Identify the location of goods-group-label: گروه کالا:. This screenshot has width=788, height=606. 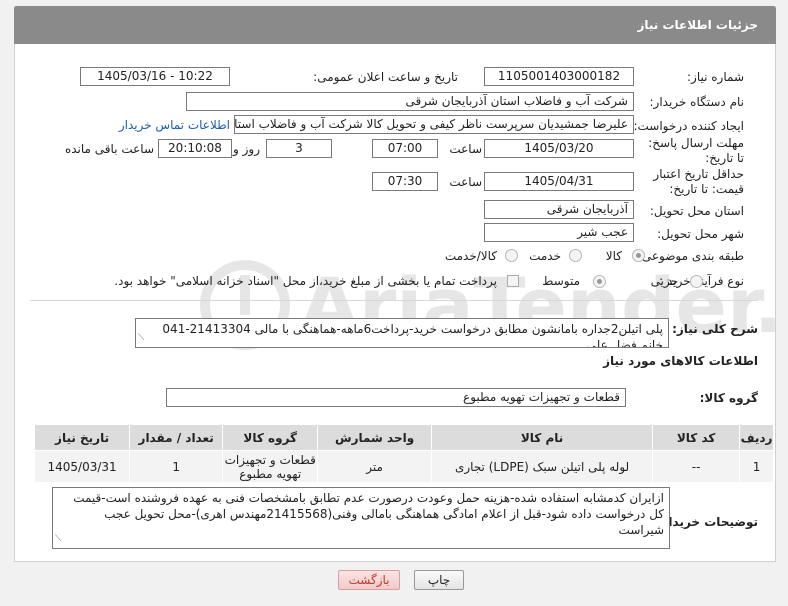
(728, 398).